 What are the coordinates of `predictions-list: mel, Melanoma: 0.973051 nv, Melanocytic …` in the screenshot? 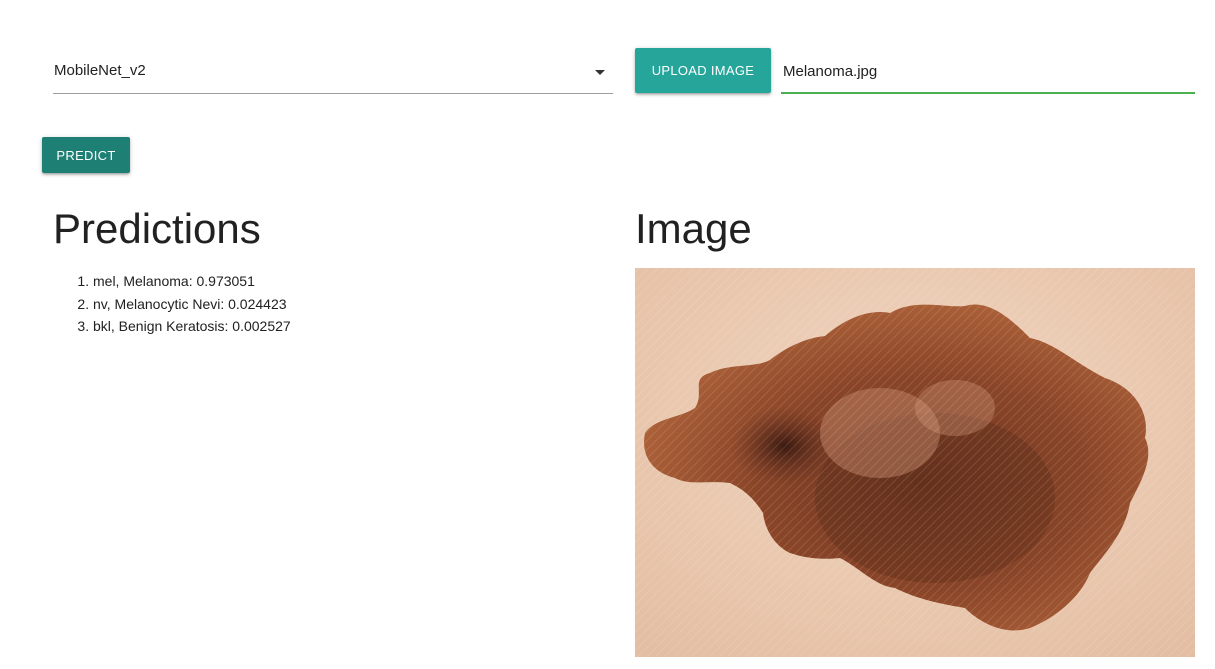 It's located at (172, 304).